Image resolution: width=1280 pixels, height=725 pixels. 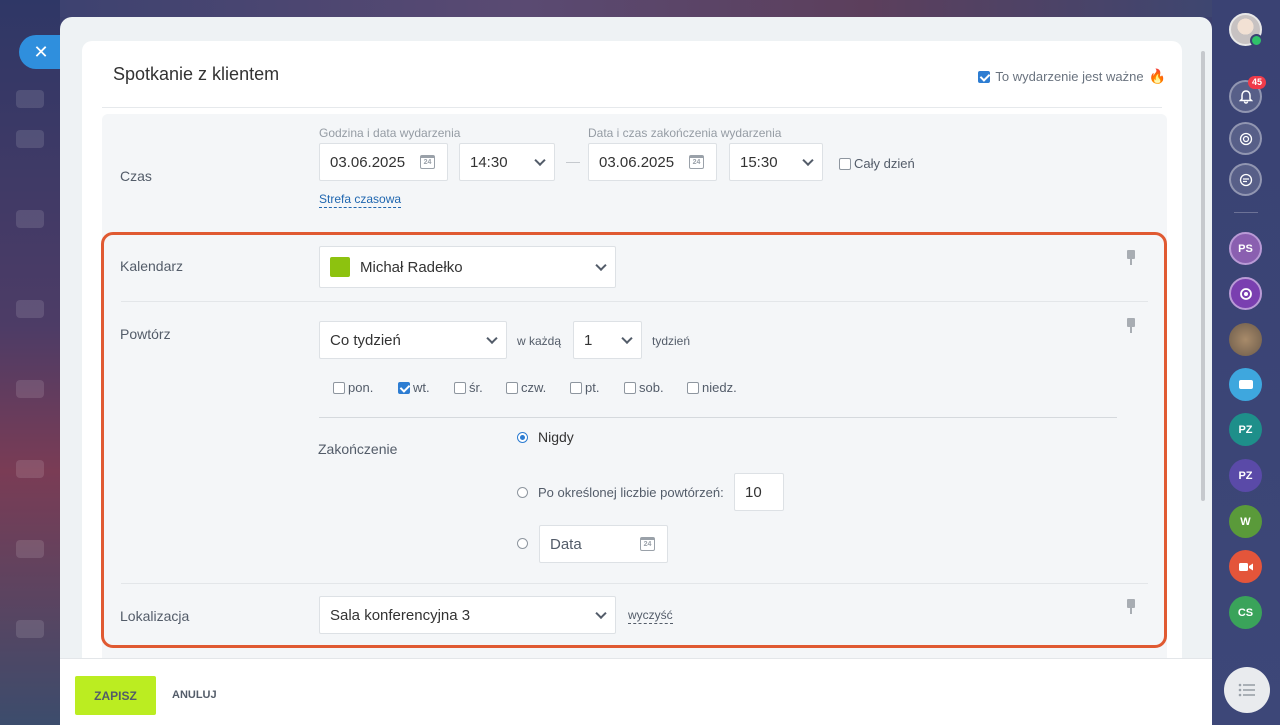 I want to click on spiral-icon, so click(x=1245, y=138).